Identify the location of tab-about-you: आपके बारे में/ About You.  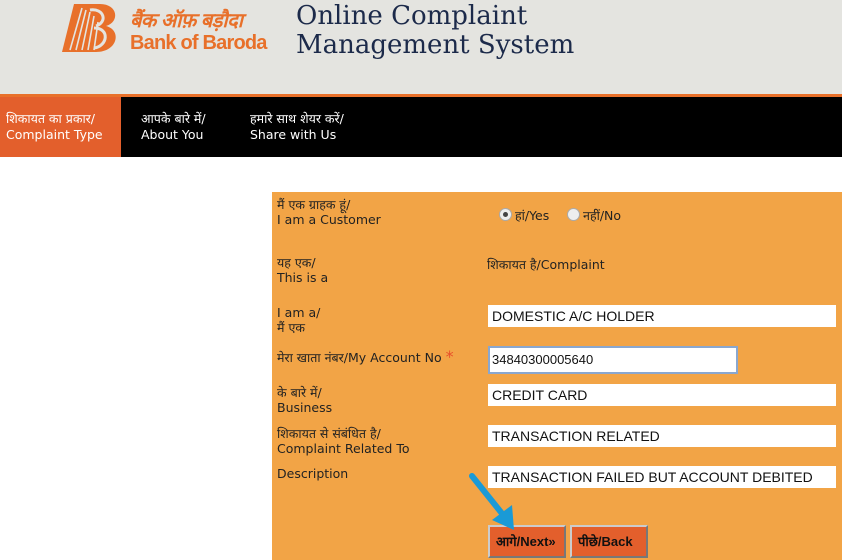
(191, 127).